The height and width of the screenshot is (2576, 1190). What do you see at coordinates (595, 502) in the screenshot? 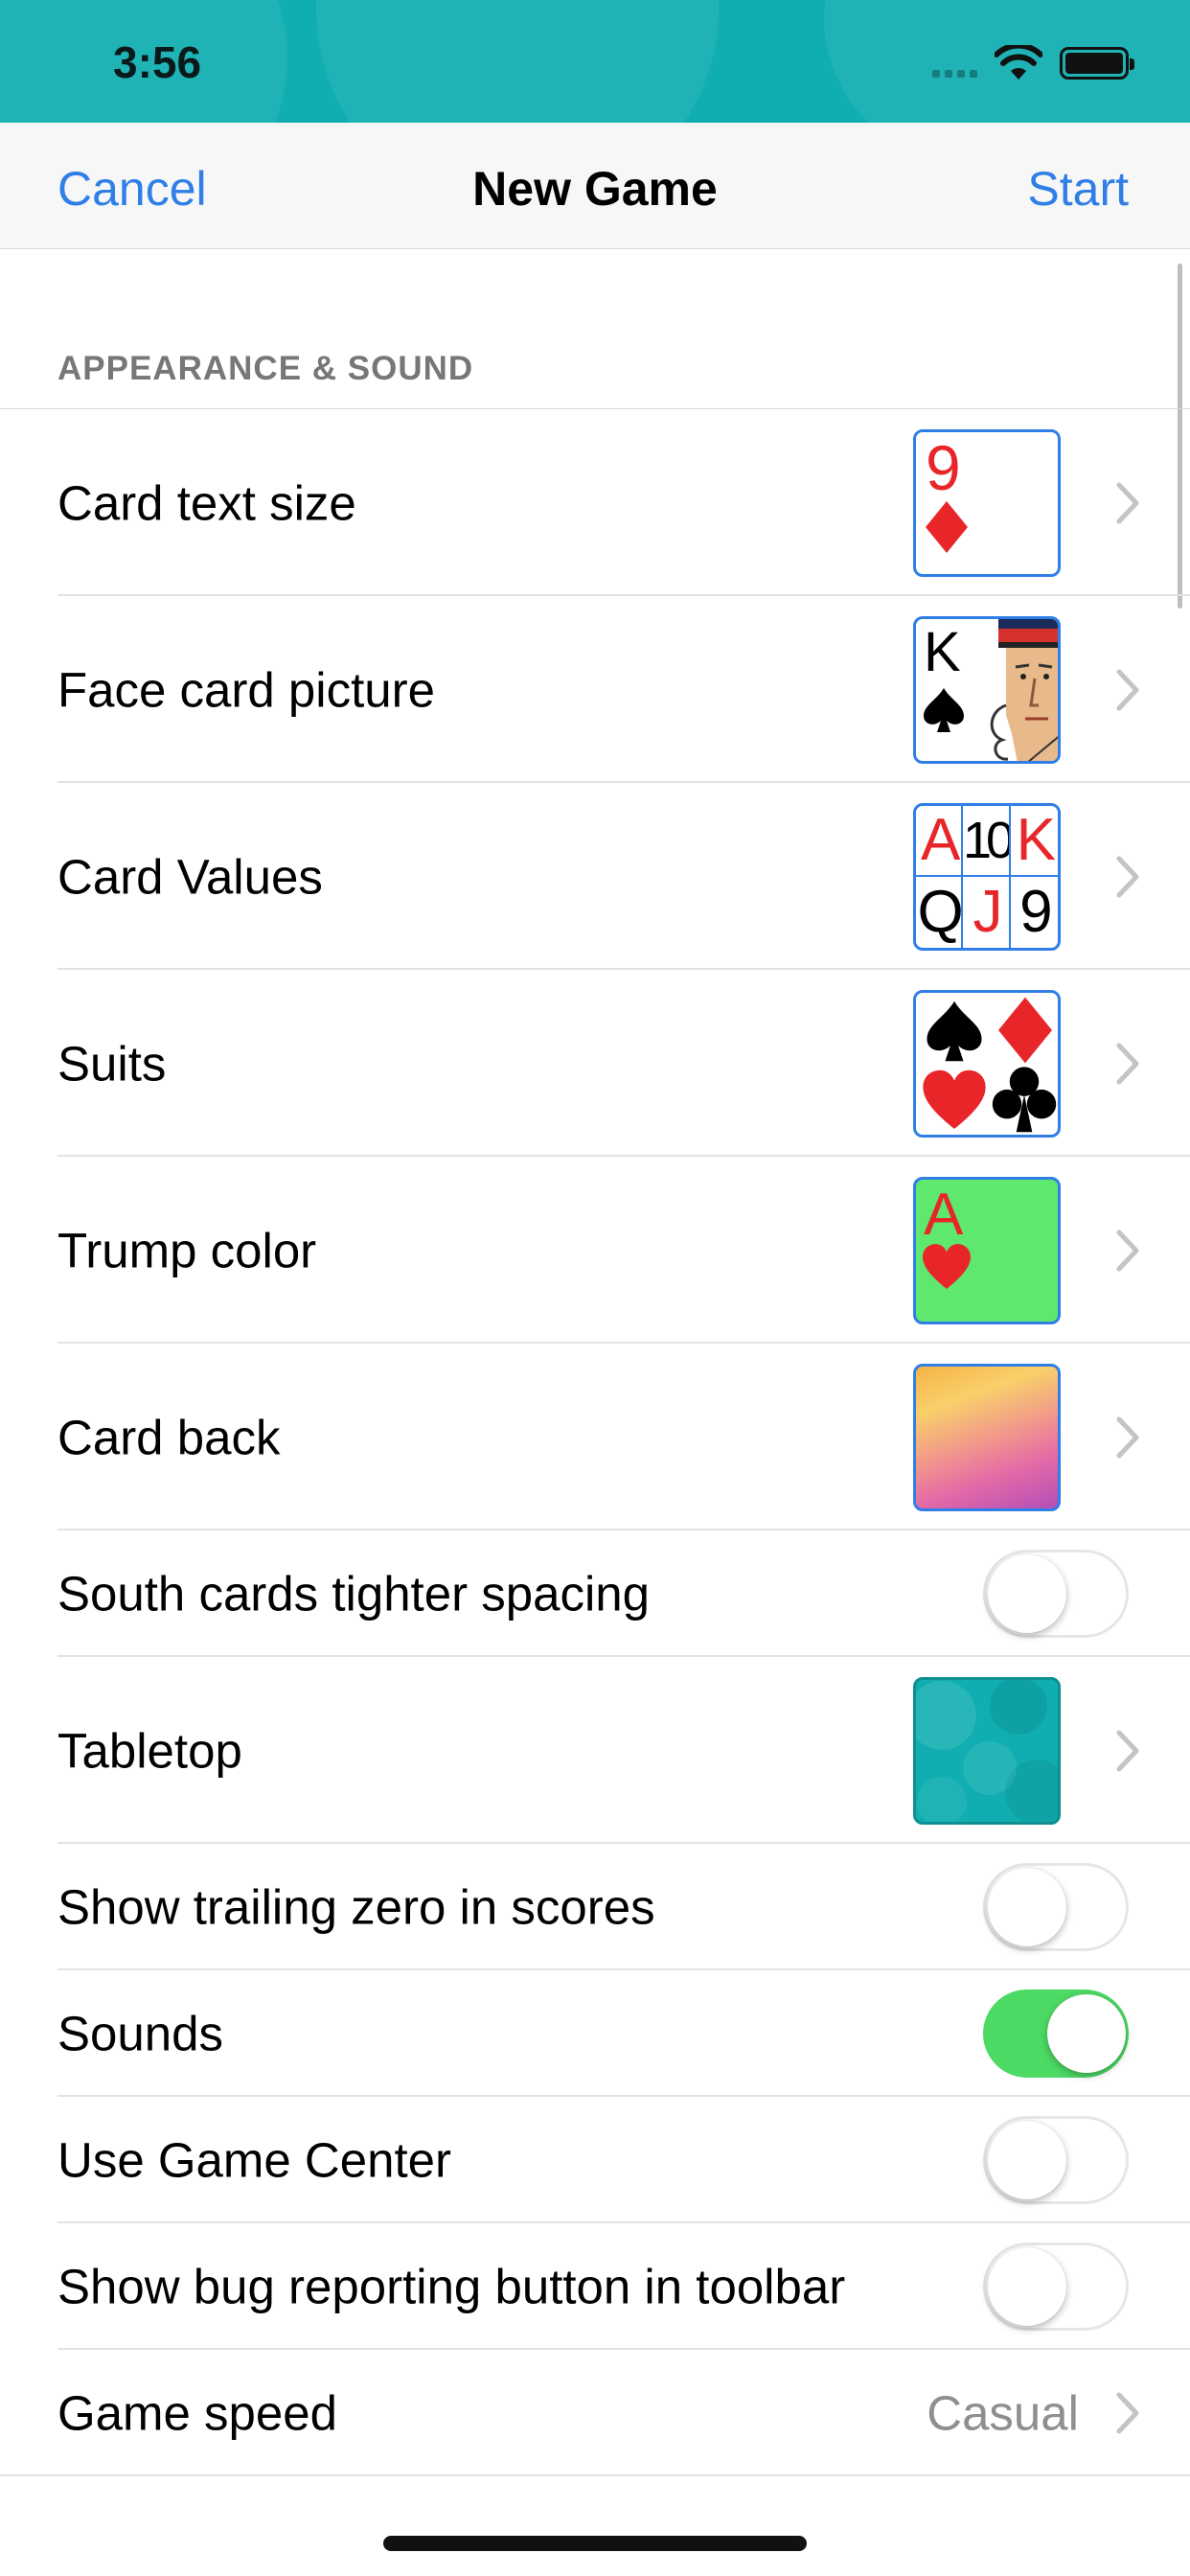
I see `row-card-text-size: Card text size 9` at bounding box center [595, 502].